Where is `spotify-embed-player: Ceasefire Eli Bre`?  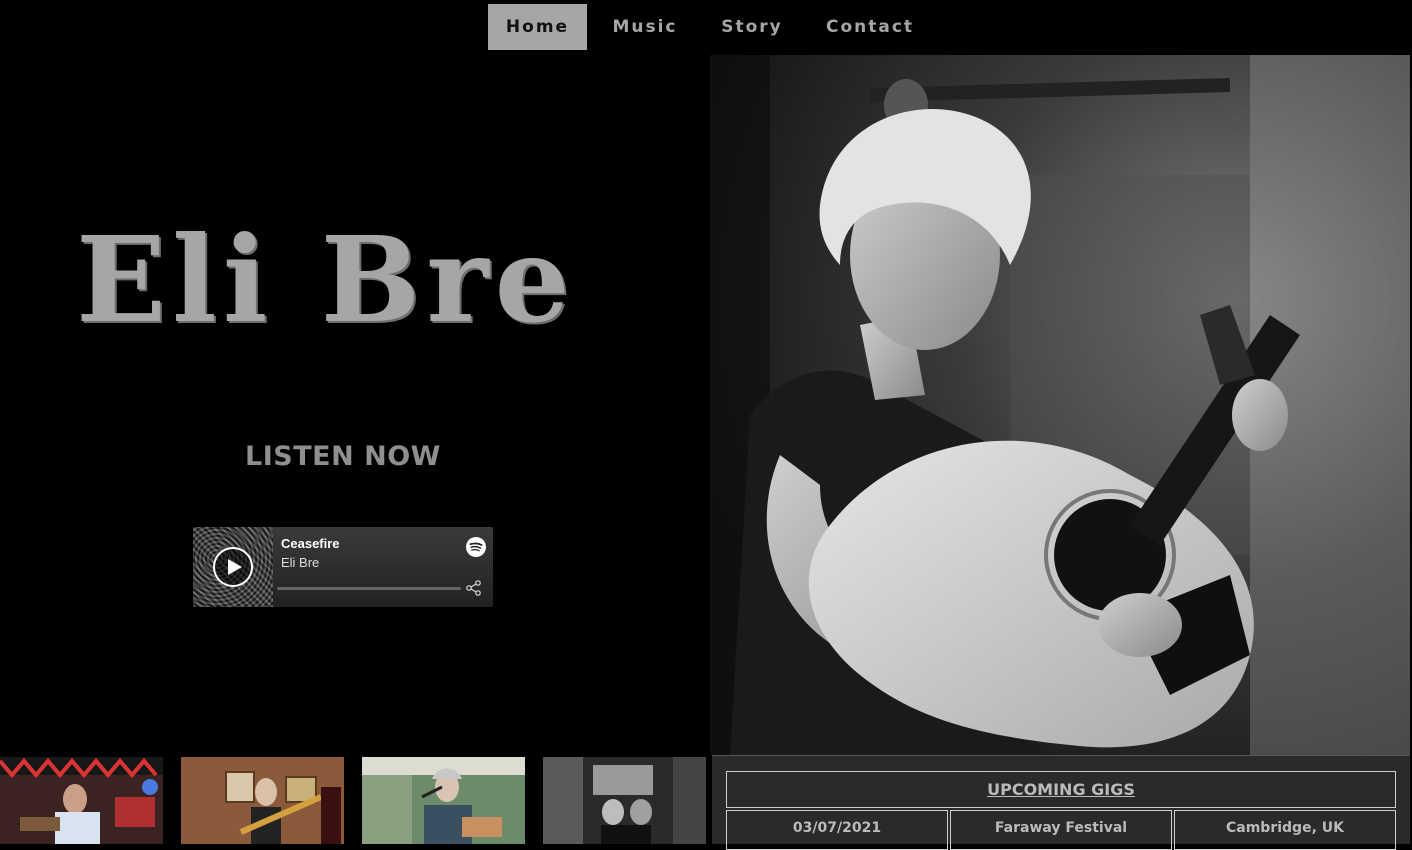
spotify-embed-player: Ceasefire Eli Bre is located at coordinates (343, 567).